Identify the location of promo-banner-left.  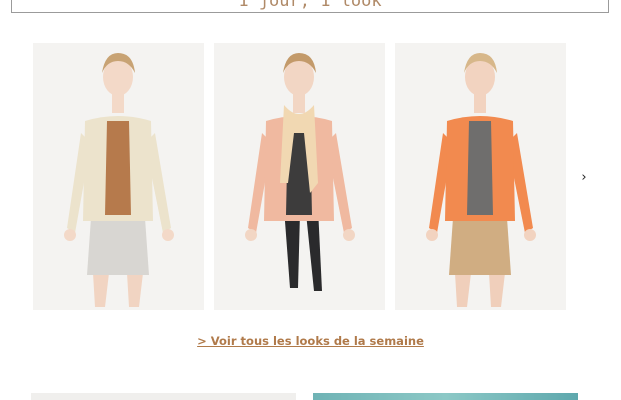
(163, 396).